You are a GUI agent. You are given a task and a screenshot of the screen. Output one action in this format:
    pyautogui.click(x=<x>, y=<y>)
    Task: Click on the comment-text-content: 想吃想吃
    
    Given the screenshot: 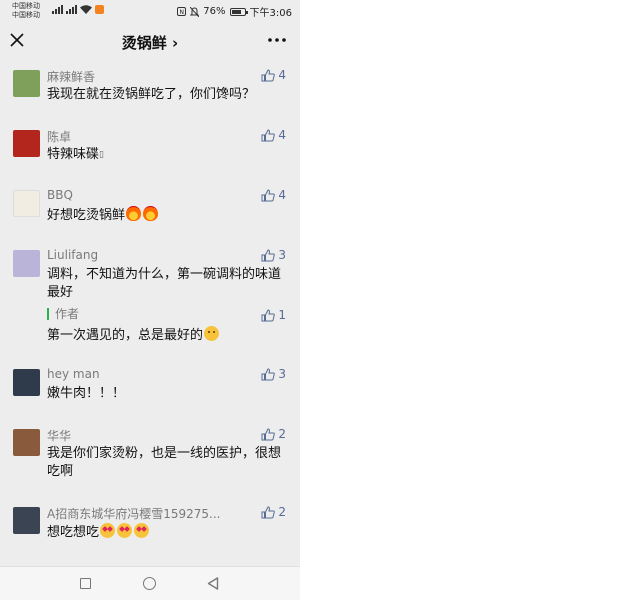 What is the action you would take?
    pyautogui.click(x=73, y=532)
    